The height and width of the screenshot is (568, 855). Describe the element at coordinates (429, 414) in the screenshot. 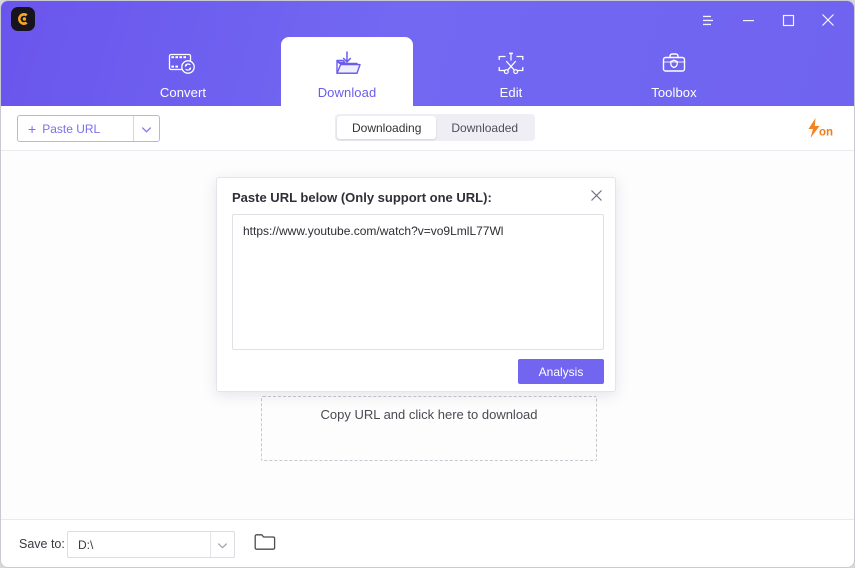

I see `drop-zone-label: Copy URL and click here to download` at that location.